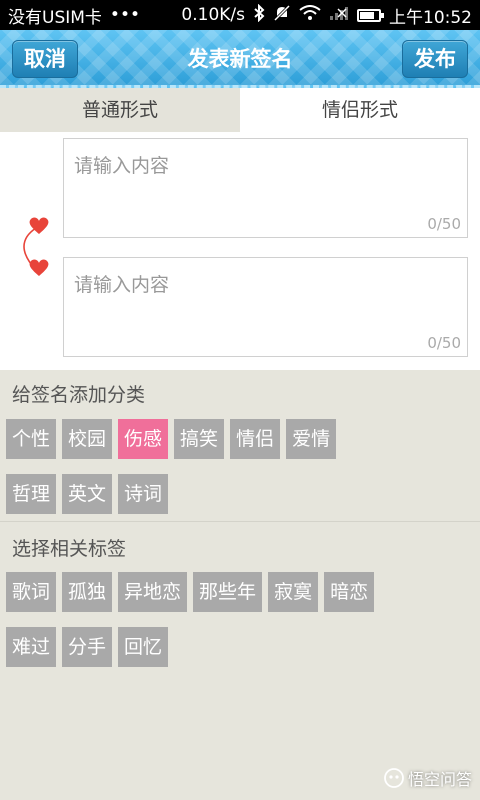 The image size is (480, 800). I want to click on second-signature-box: 0/50, so click(265, 307).